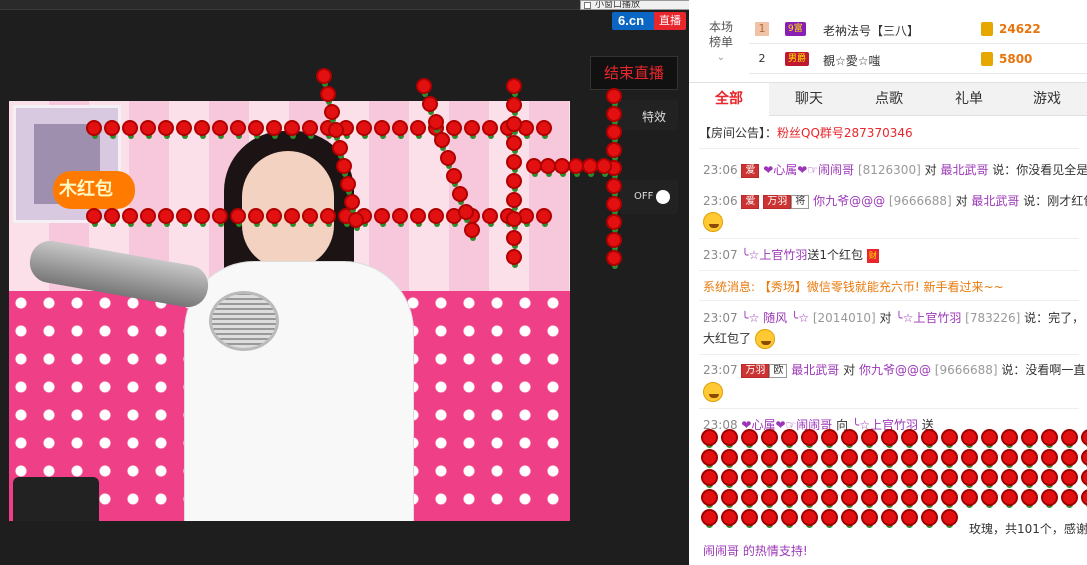  What do you see at coordinates (1039, 170) in the screenshot?
I see `message-text: 说：你没看见全是2` at bounding box center [1039, 170].